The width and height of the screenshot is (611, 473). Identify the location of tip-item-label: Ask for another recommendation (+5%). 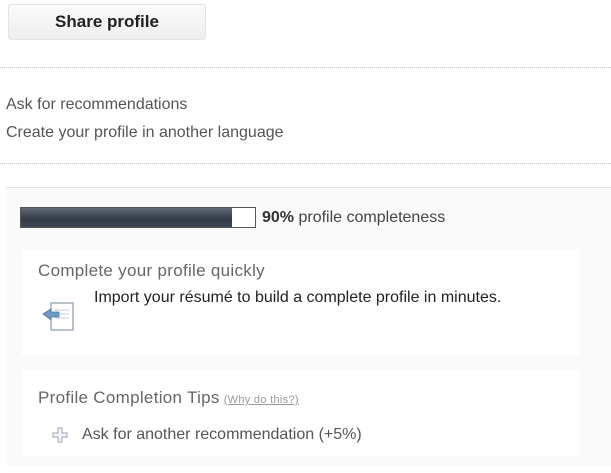
(222, 434).